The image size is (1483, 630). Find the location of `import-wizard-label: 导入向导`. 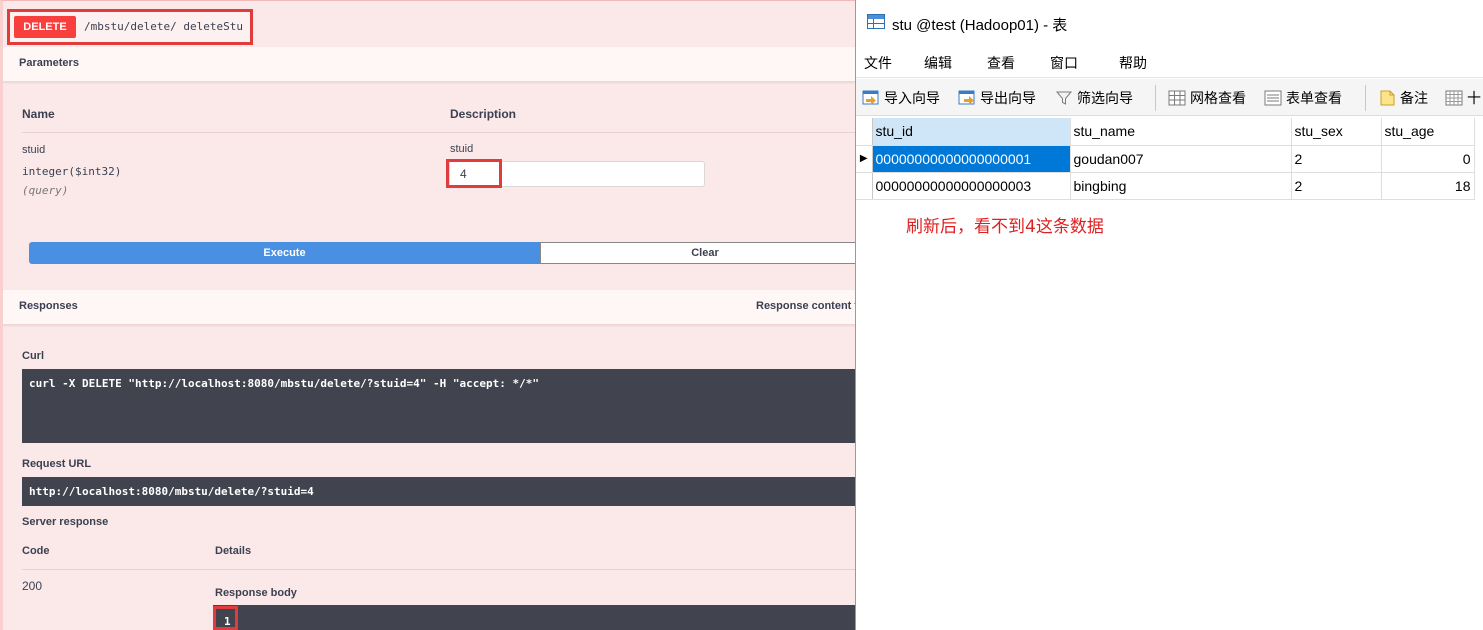

import-wizard-label: 导入向导 is located at coordinates (912, 99).